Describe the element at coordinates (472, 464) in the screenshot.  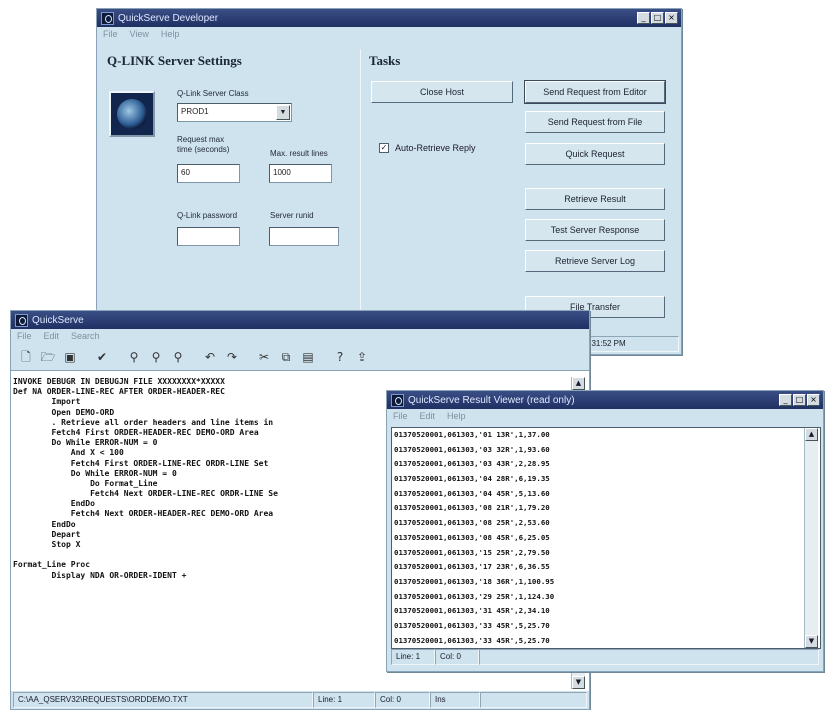
I see `result-line: 01370520001,061303,'03 43R',2,28.95` at that location.